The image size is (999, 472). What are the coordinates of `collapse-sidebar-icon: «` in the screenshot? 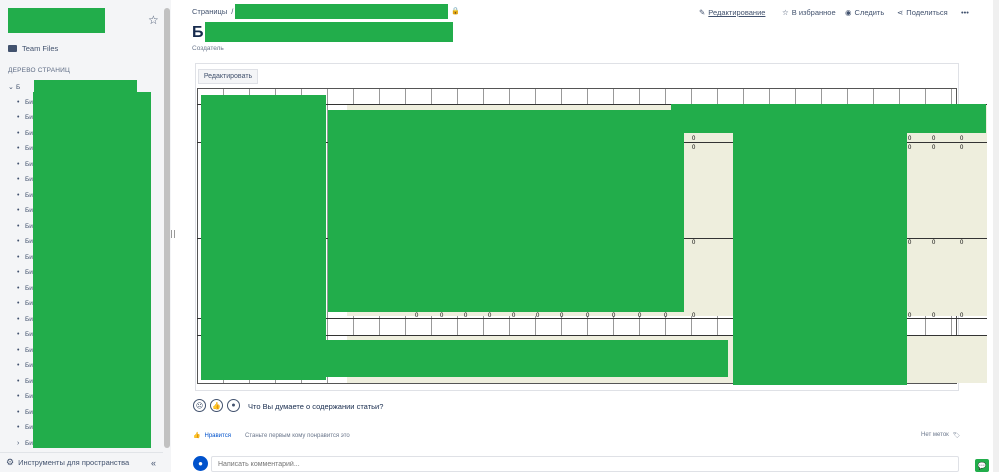 It's located at (153, 463).